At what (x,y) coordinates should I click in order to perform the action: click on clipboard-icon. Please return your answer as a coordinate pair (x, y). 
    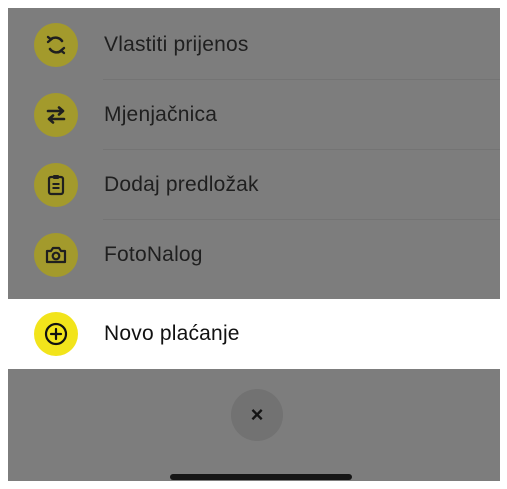
    Looking at the image, I should click on (56, 185).